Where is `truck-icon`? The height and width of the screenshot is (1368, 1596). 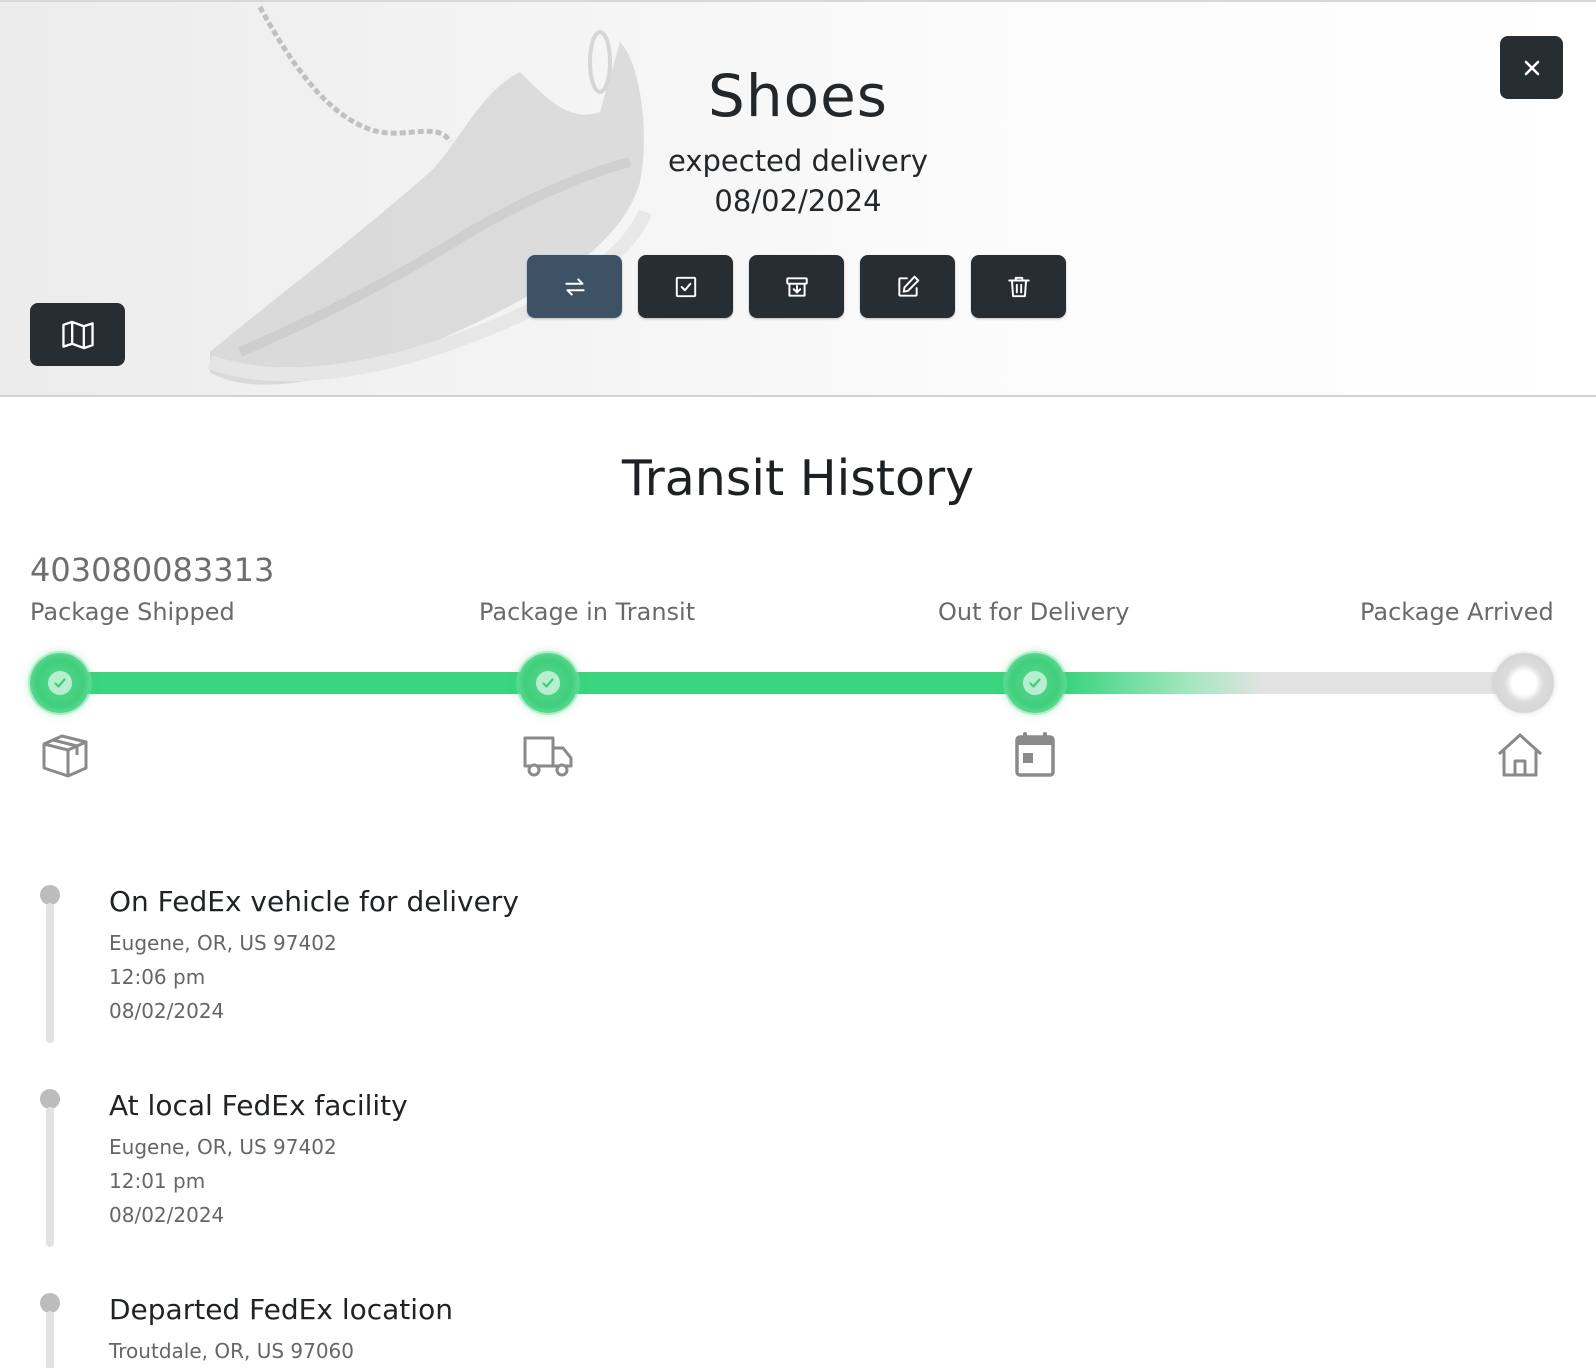
truck-icon is located at coordinates (548, 756).